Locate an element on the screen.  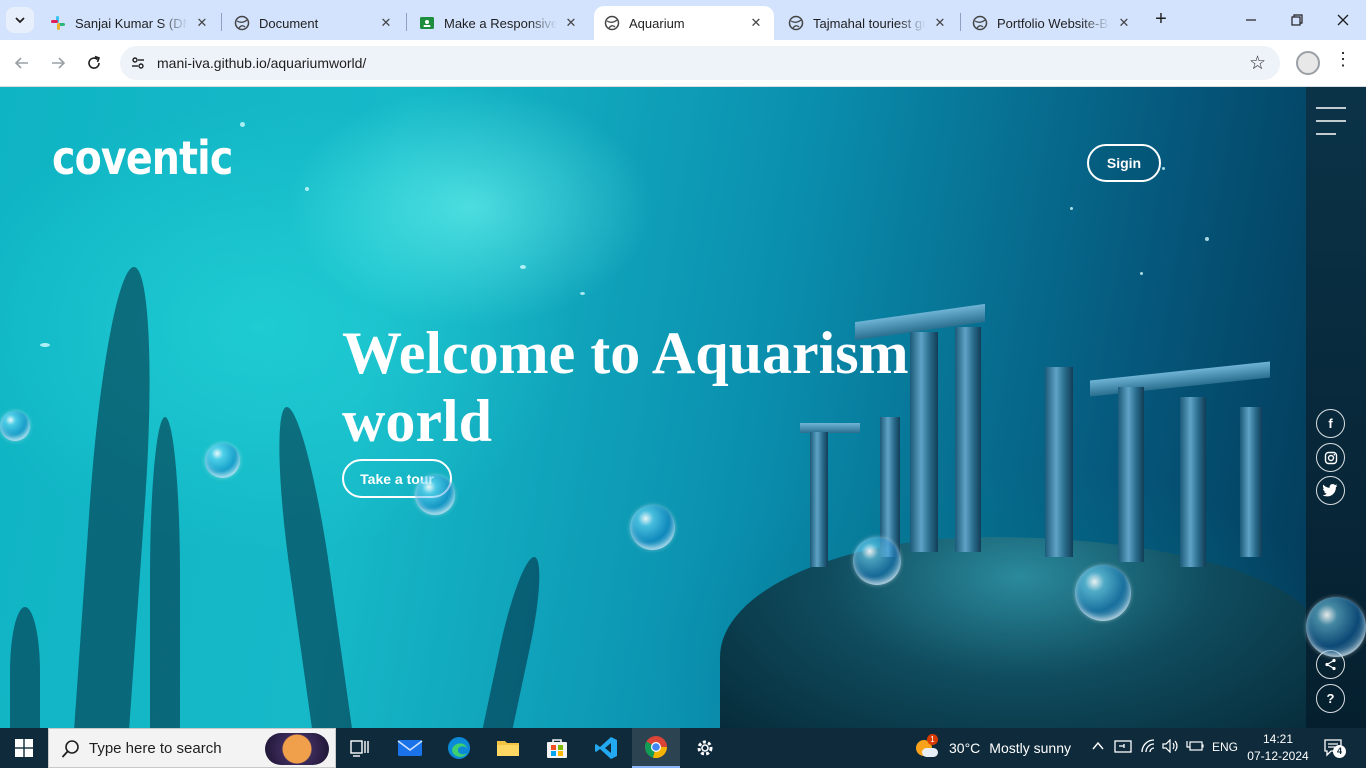
clock-date: 07-12-2024 is located at coordinates (1278, 756).